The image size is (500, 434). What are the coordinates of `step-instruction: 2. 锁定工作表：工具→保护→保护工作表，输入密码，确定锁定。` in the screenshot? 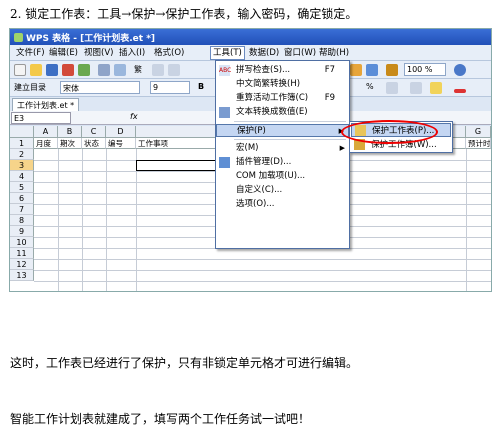 It's located at (184, 14).